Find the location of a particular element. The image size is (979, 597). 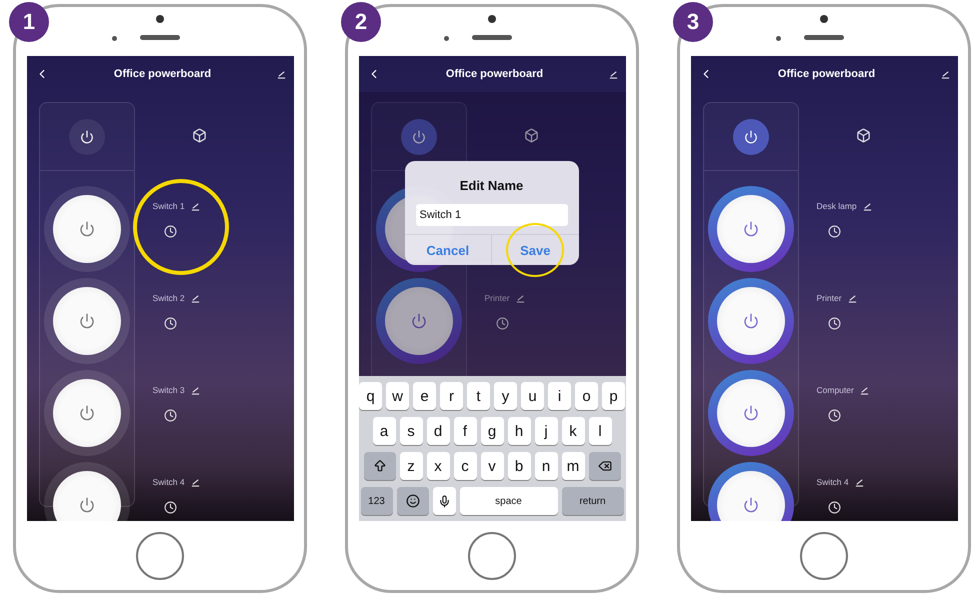

keyboard-key: i is located at coordinates (559, 396).